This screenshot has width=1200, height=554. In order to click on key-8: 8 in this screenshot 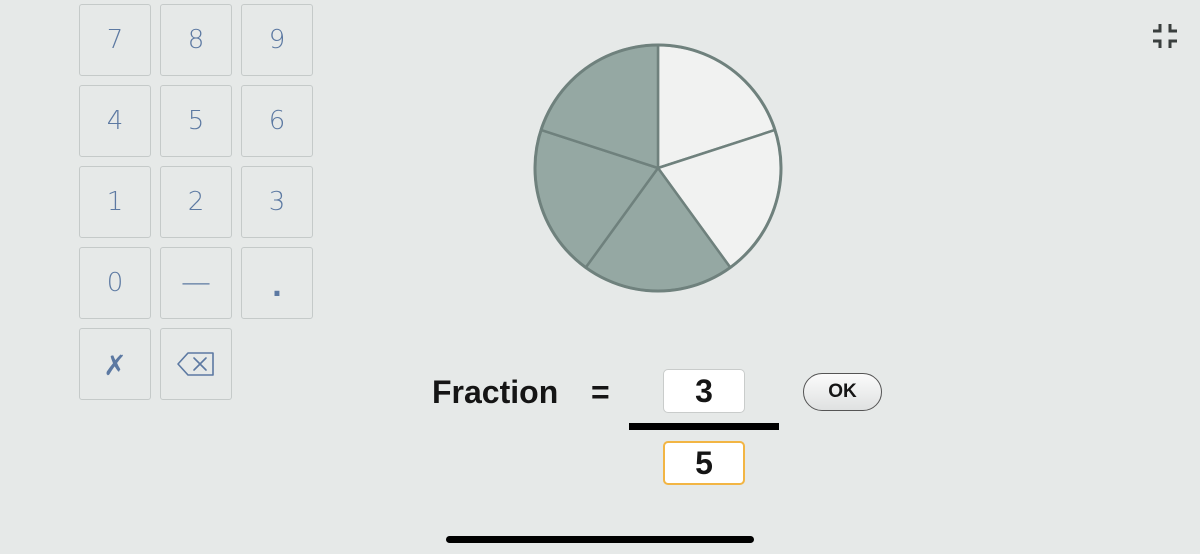, I will do `click(196, 40)`.